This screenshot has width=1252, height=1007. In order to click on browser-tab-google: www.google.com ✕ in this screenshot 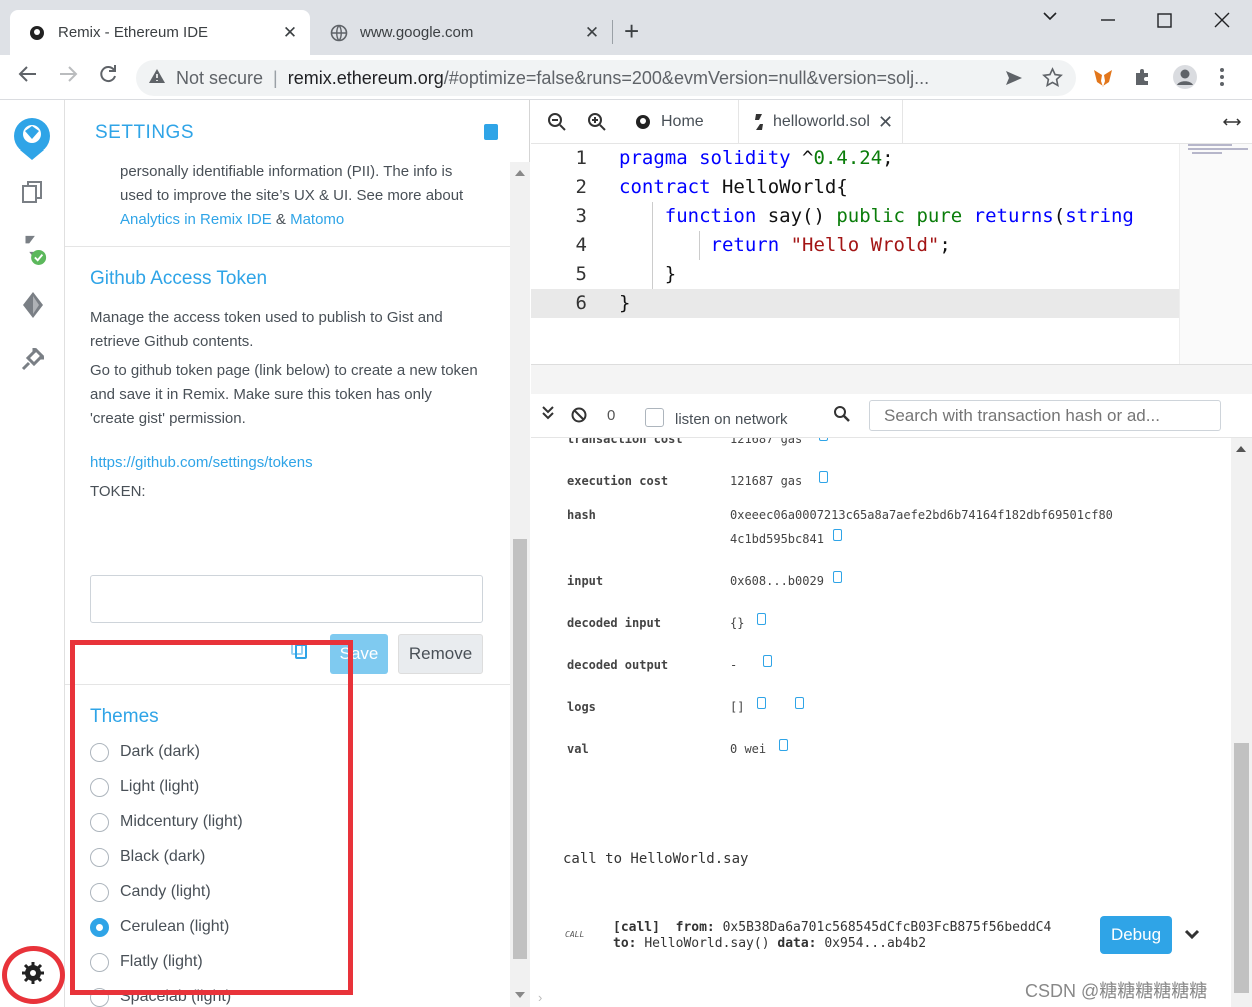, I will do `click(462, 32)`.